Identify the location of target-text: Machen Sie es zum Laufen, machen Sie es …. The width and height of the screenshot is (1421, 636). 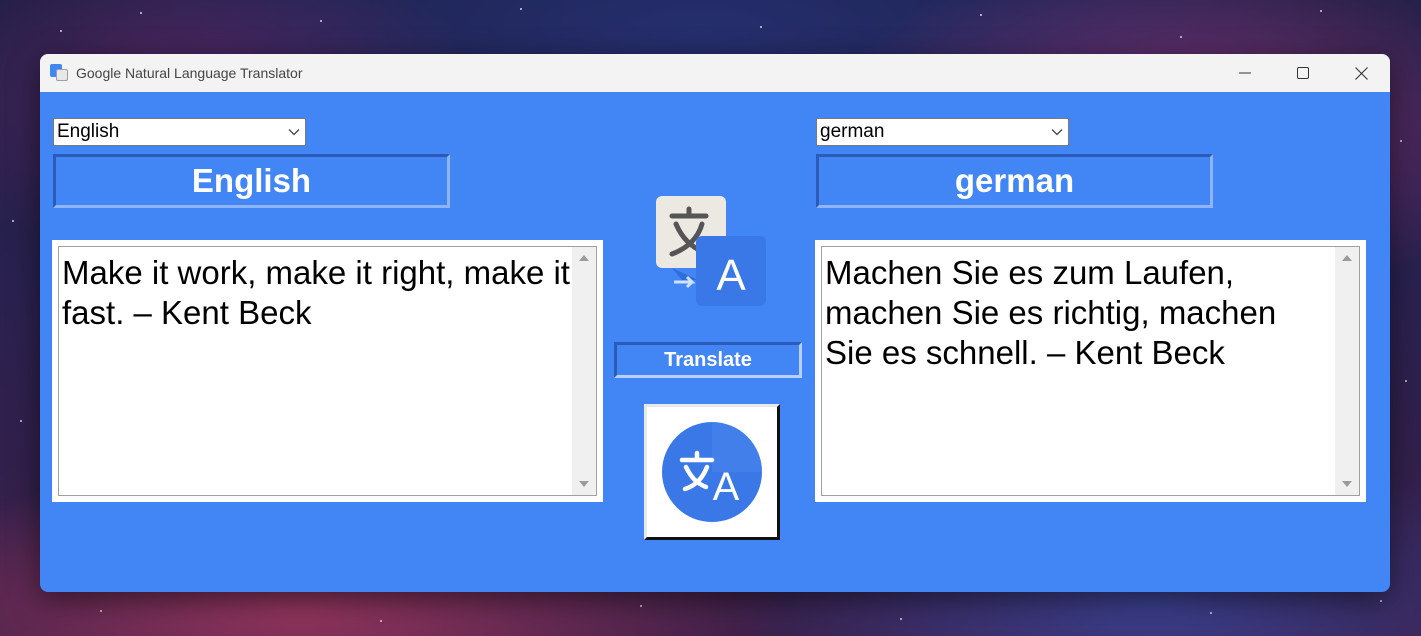
(1051, 312).